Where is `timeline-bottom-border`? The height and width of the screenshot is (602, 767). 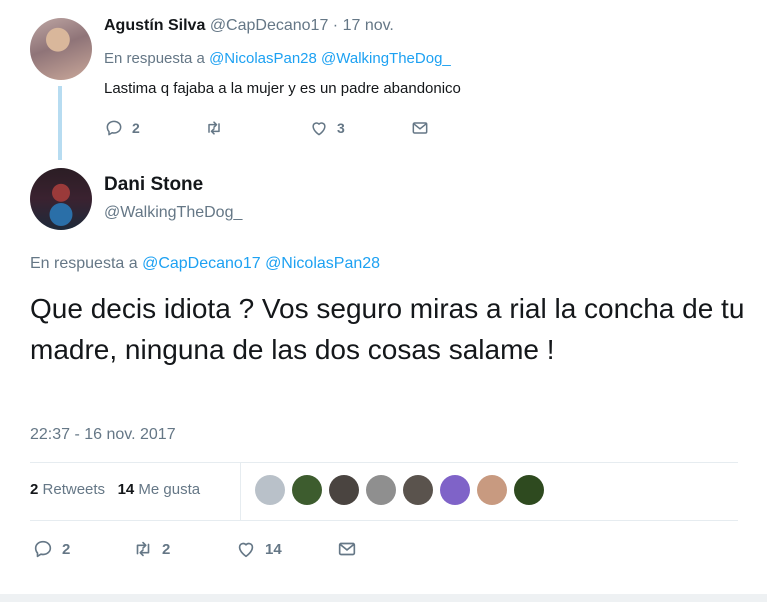 timeline-bottom-border is located at coordinates (383, 598).